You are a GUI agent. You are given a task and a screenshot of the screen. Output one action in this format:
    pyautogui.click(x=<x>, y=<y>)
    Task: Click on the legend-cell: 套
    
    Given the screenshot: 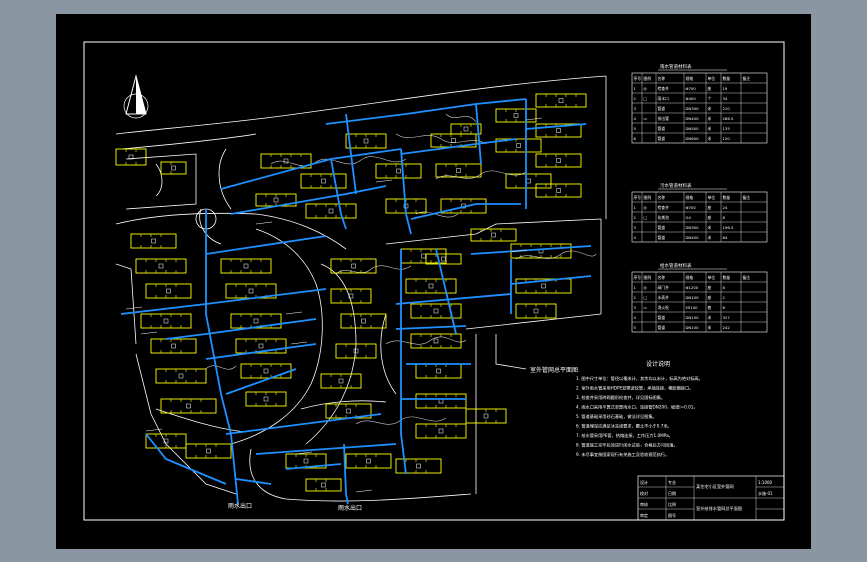 What is the action you would take?
    pyautogui.click(x=710, y=307)
    